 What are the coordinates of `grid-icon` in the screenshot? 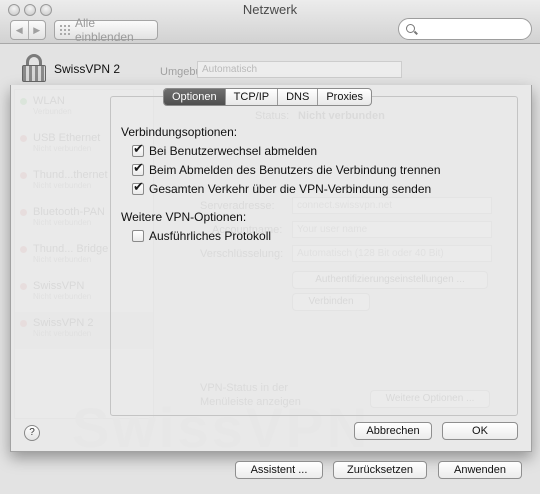 It's located at (65, 30).